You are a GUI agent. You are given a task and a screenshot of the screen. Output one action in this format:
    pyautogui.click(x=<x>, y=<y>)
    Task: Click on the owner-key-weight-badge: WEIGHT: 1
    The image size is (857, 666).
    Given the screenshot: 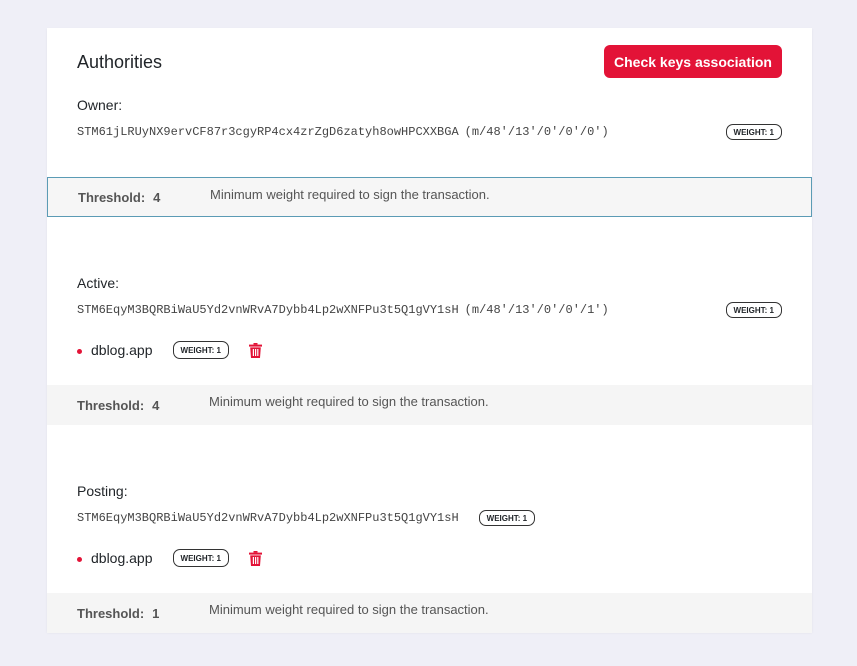 What is the action you would take?
    pyautogui.click(x=753, y=132)
    